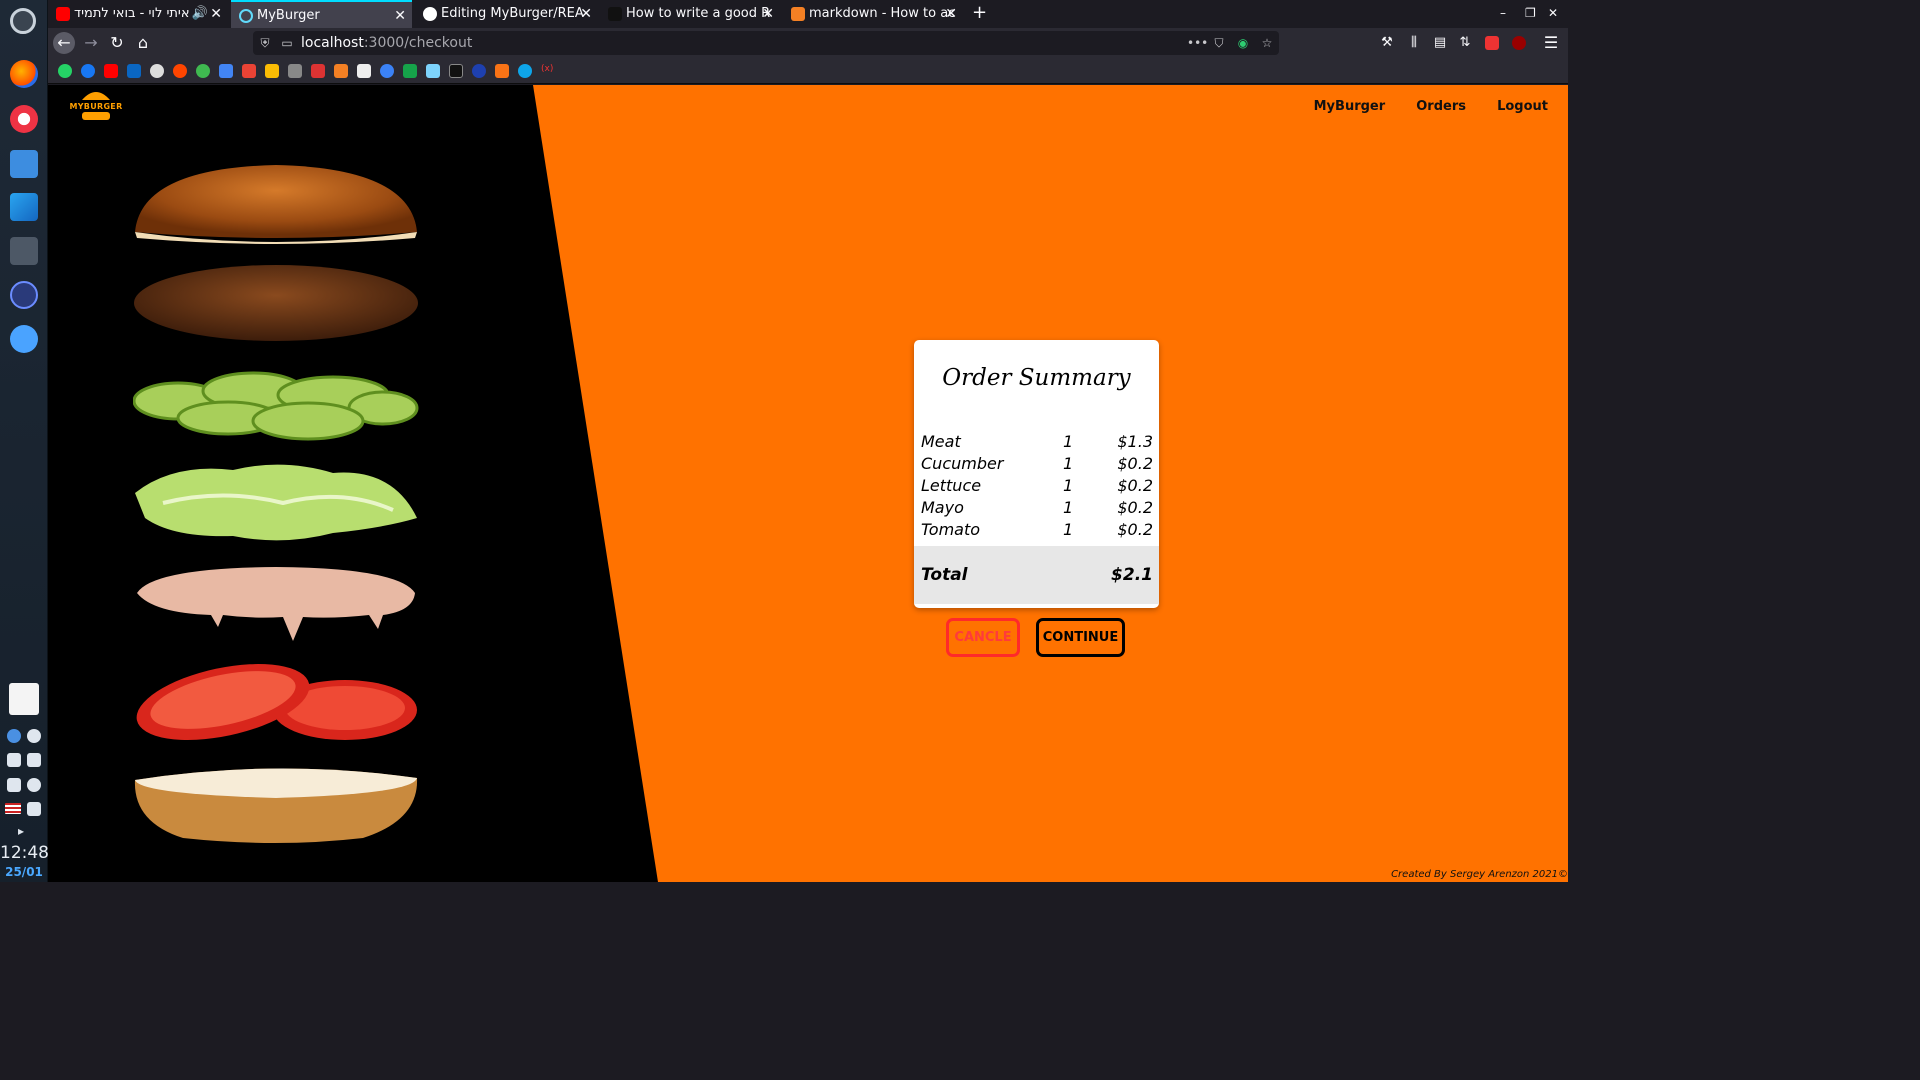 The height and width of the screenshot is (1080, 1920). I want to click on continue-button: CONTINUE, so click(1080, 637).